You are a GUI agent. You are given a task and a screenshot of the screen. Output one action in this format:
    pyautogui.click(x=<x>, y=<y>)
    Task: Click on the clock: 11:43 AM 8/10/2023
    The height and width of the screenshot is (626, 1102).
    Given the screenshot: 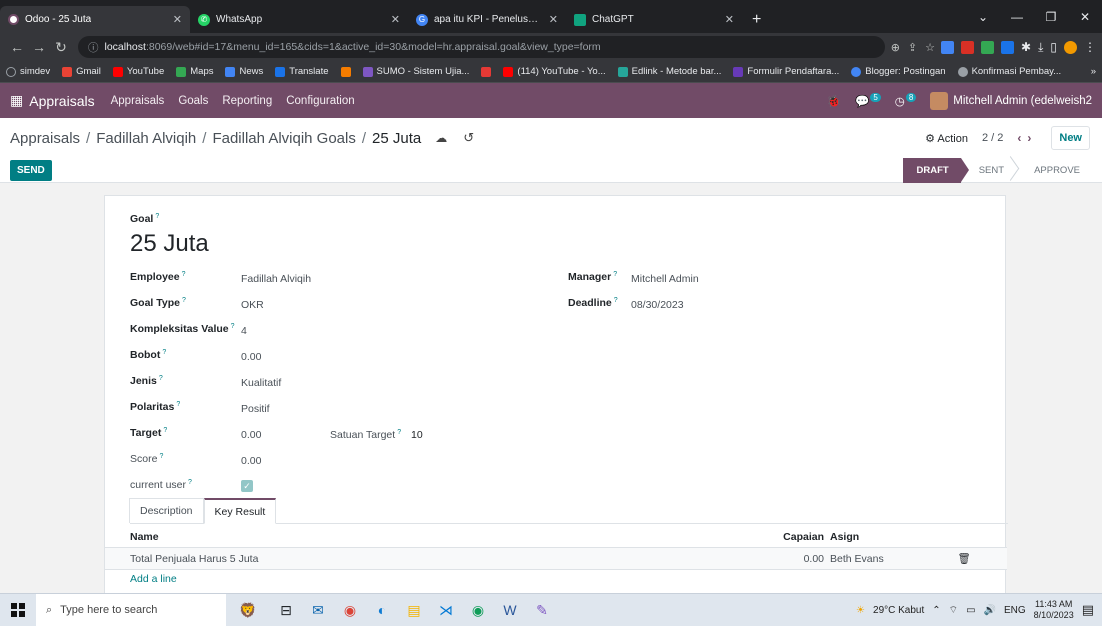 What is the action you would take?
    pyautogui.click(x=1054, y=610)
    